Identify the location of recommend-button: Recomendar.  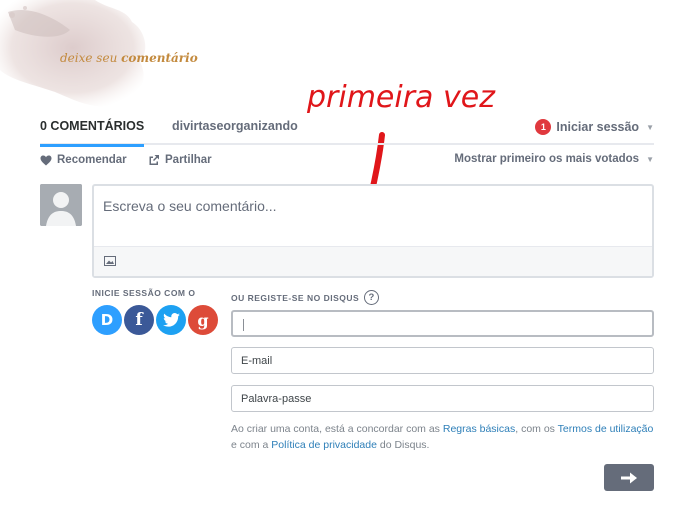
(83, 160).